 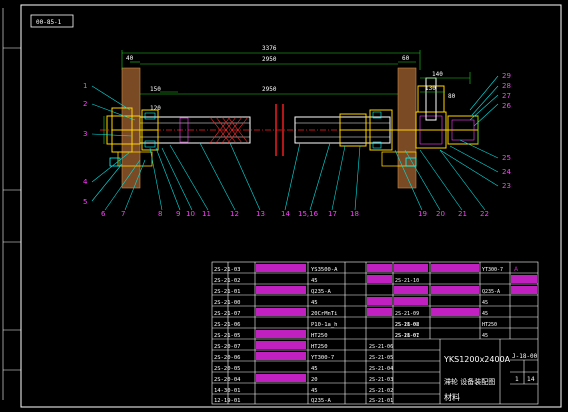 I want to click on code-box-text: 00-85-1, so click(x=49, y=22).